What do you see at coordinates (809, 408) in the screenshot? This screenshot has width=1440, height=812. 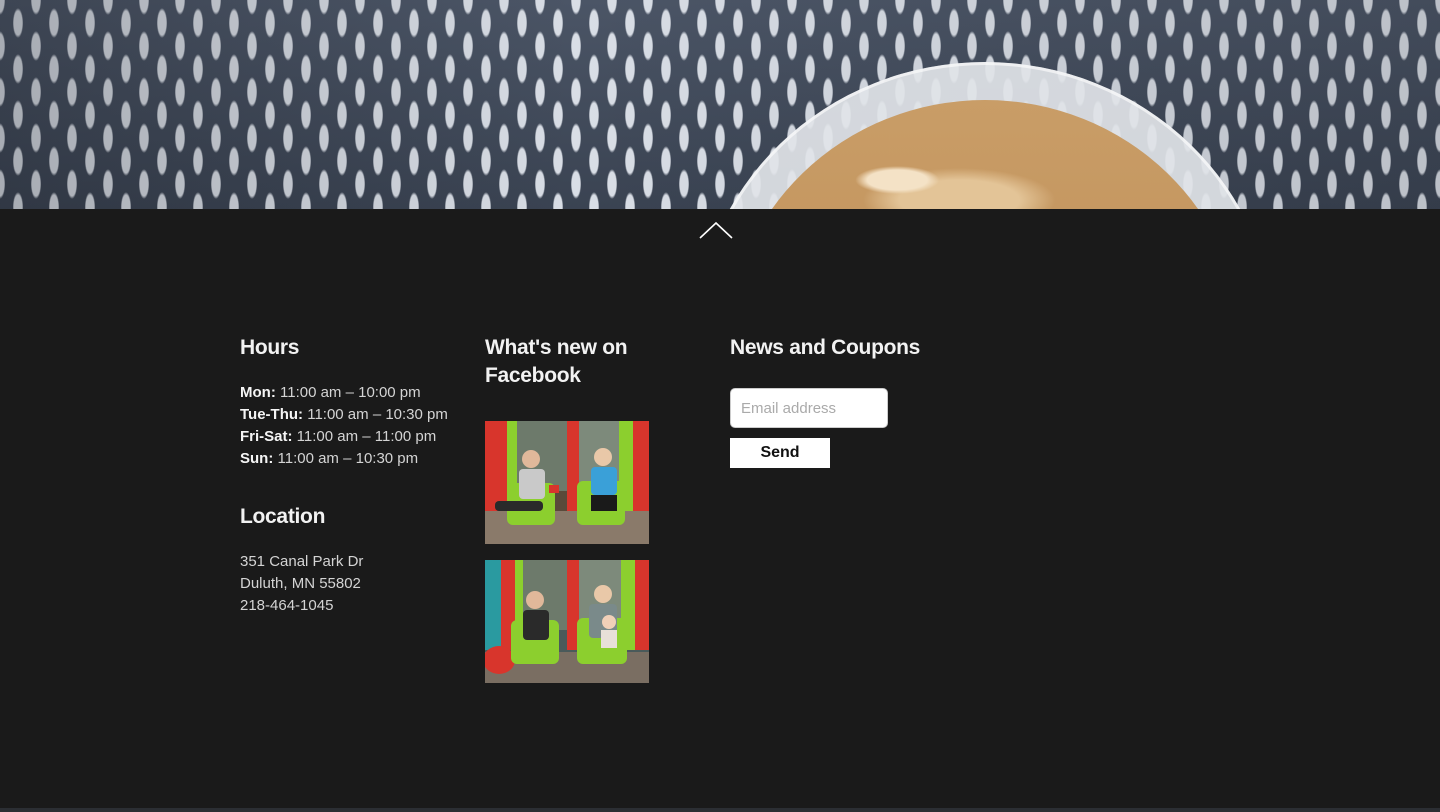 I see `email-field` at bounding box center [809, 408].